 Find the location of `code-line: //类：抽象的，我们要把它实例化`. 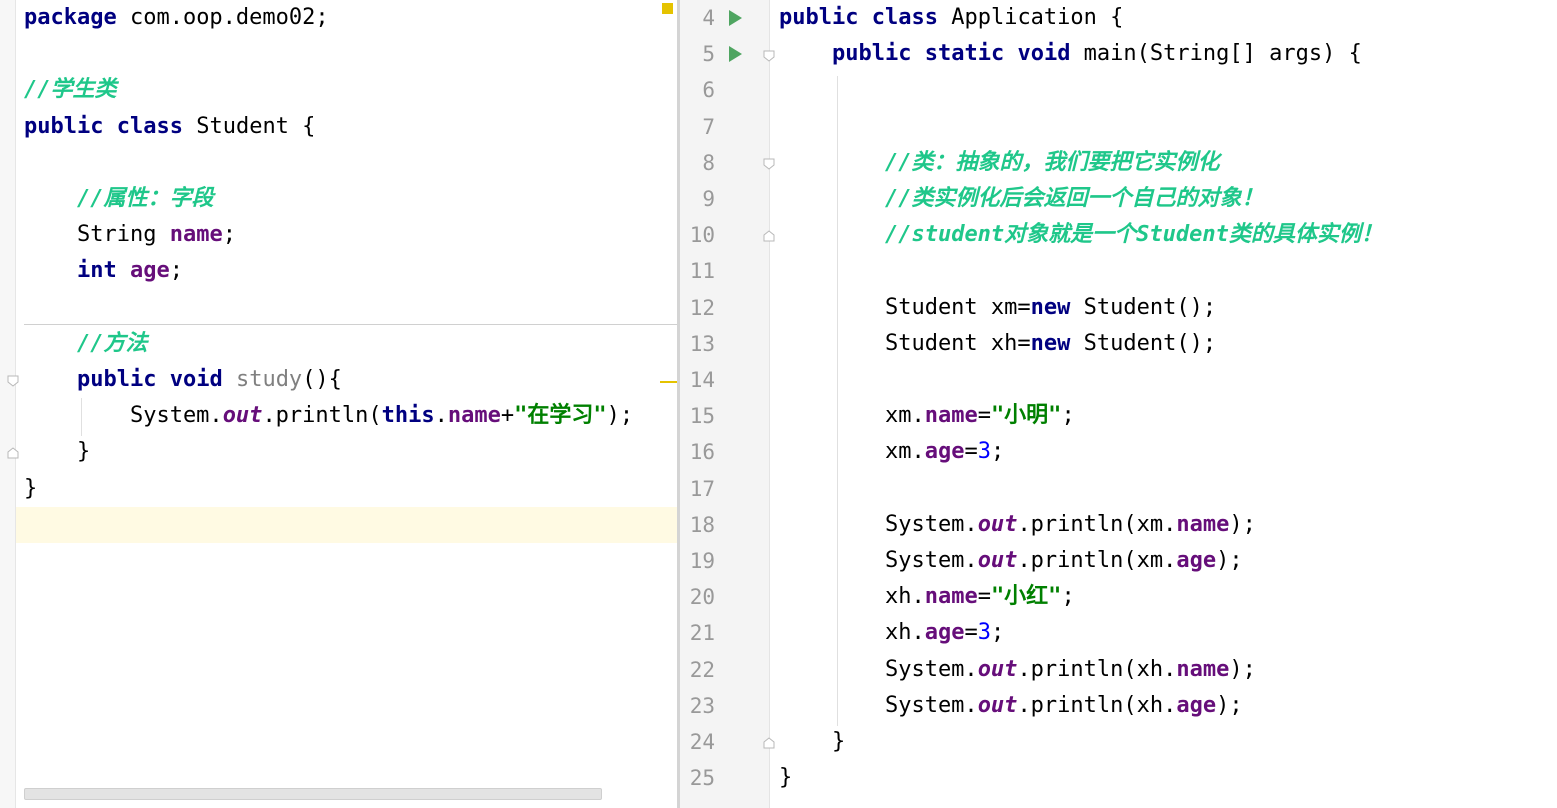

code-line: //类：抽象的，我们要把它实例化 is located at coordinates (999, 163).